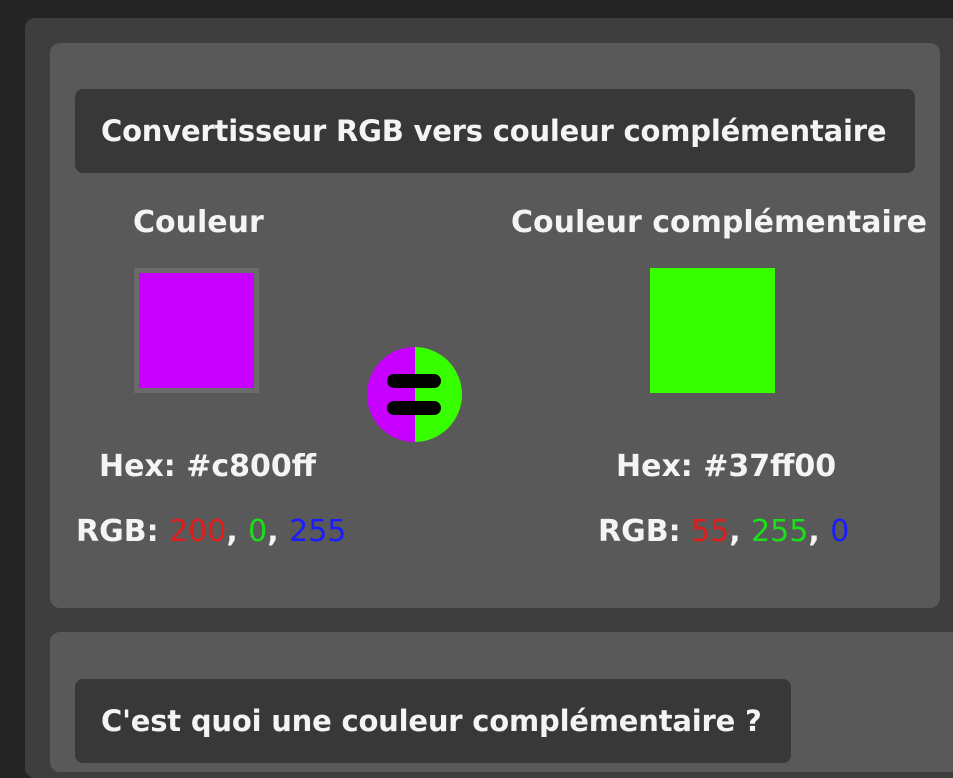 The image size is (953, 778). I want to click on red-channel-value: 55, so click(710, 531).